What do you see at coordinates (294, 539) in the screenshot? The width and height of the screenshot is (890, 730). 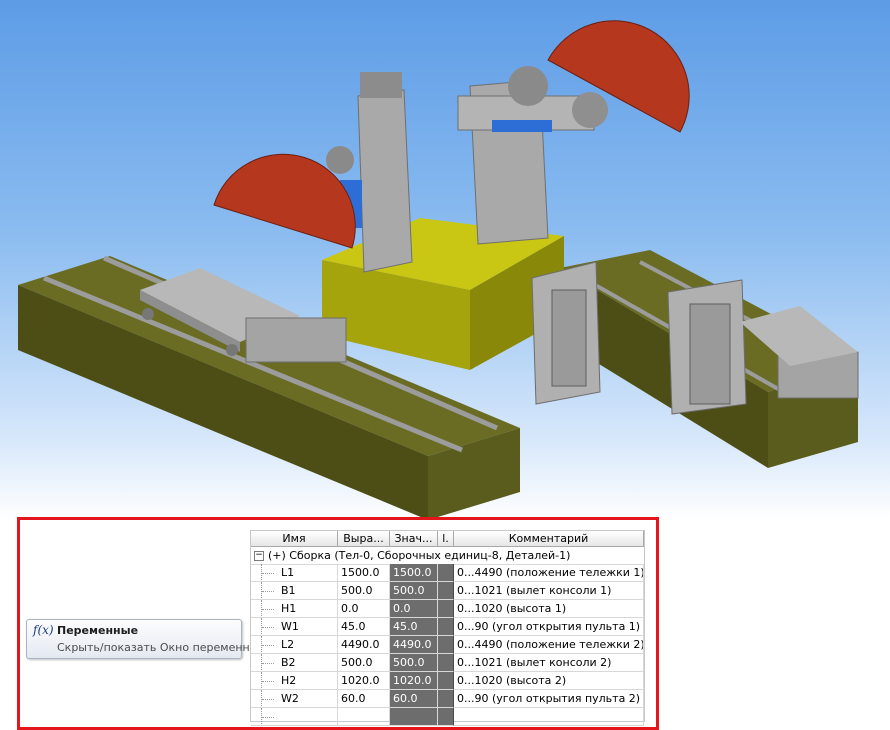 I see `column-header-name: Имя` at bounding box center [294, 539].